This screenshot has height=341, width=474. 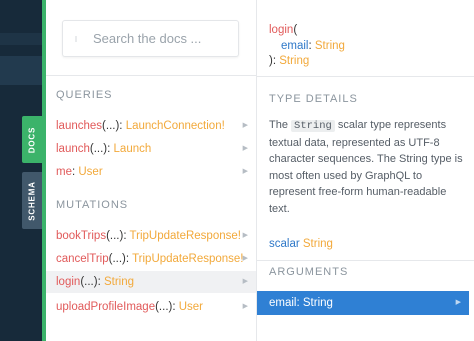 I want to click on tab-docs: DOCS, so click(x=32, y=139).